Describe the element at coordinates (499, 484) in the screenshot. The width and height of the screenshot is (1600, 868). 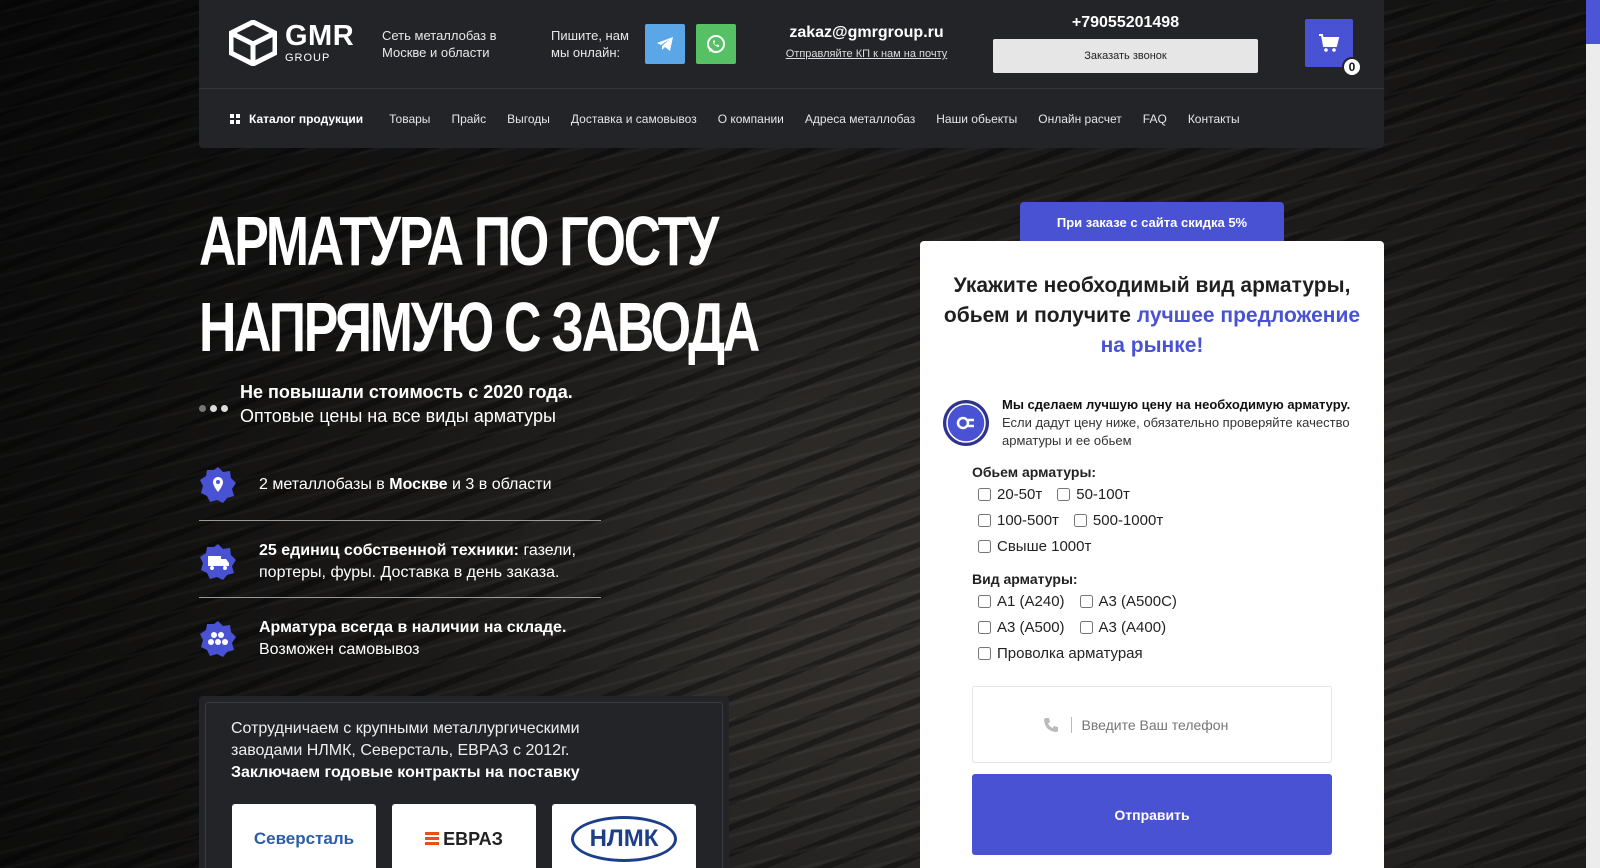
I see `feature-warehouses-c: и 3 в области` at that location.